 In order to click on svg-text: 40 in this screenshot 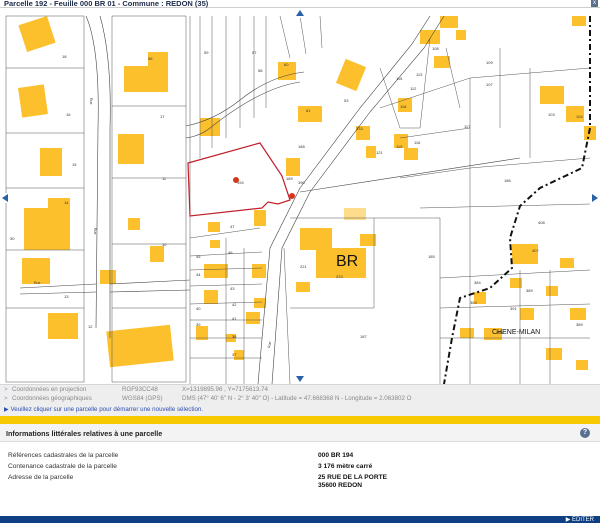, I will do `click(198, 308)`.